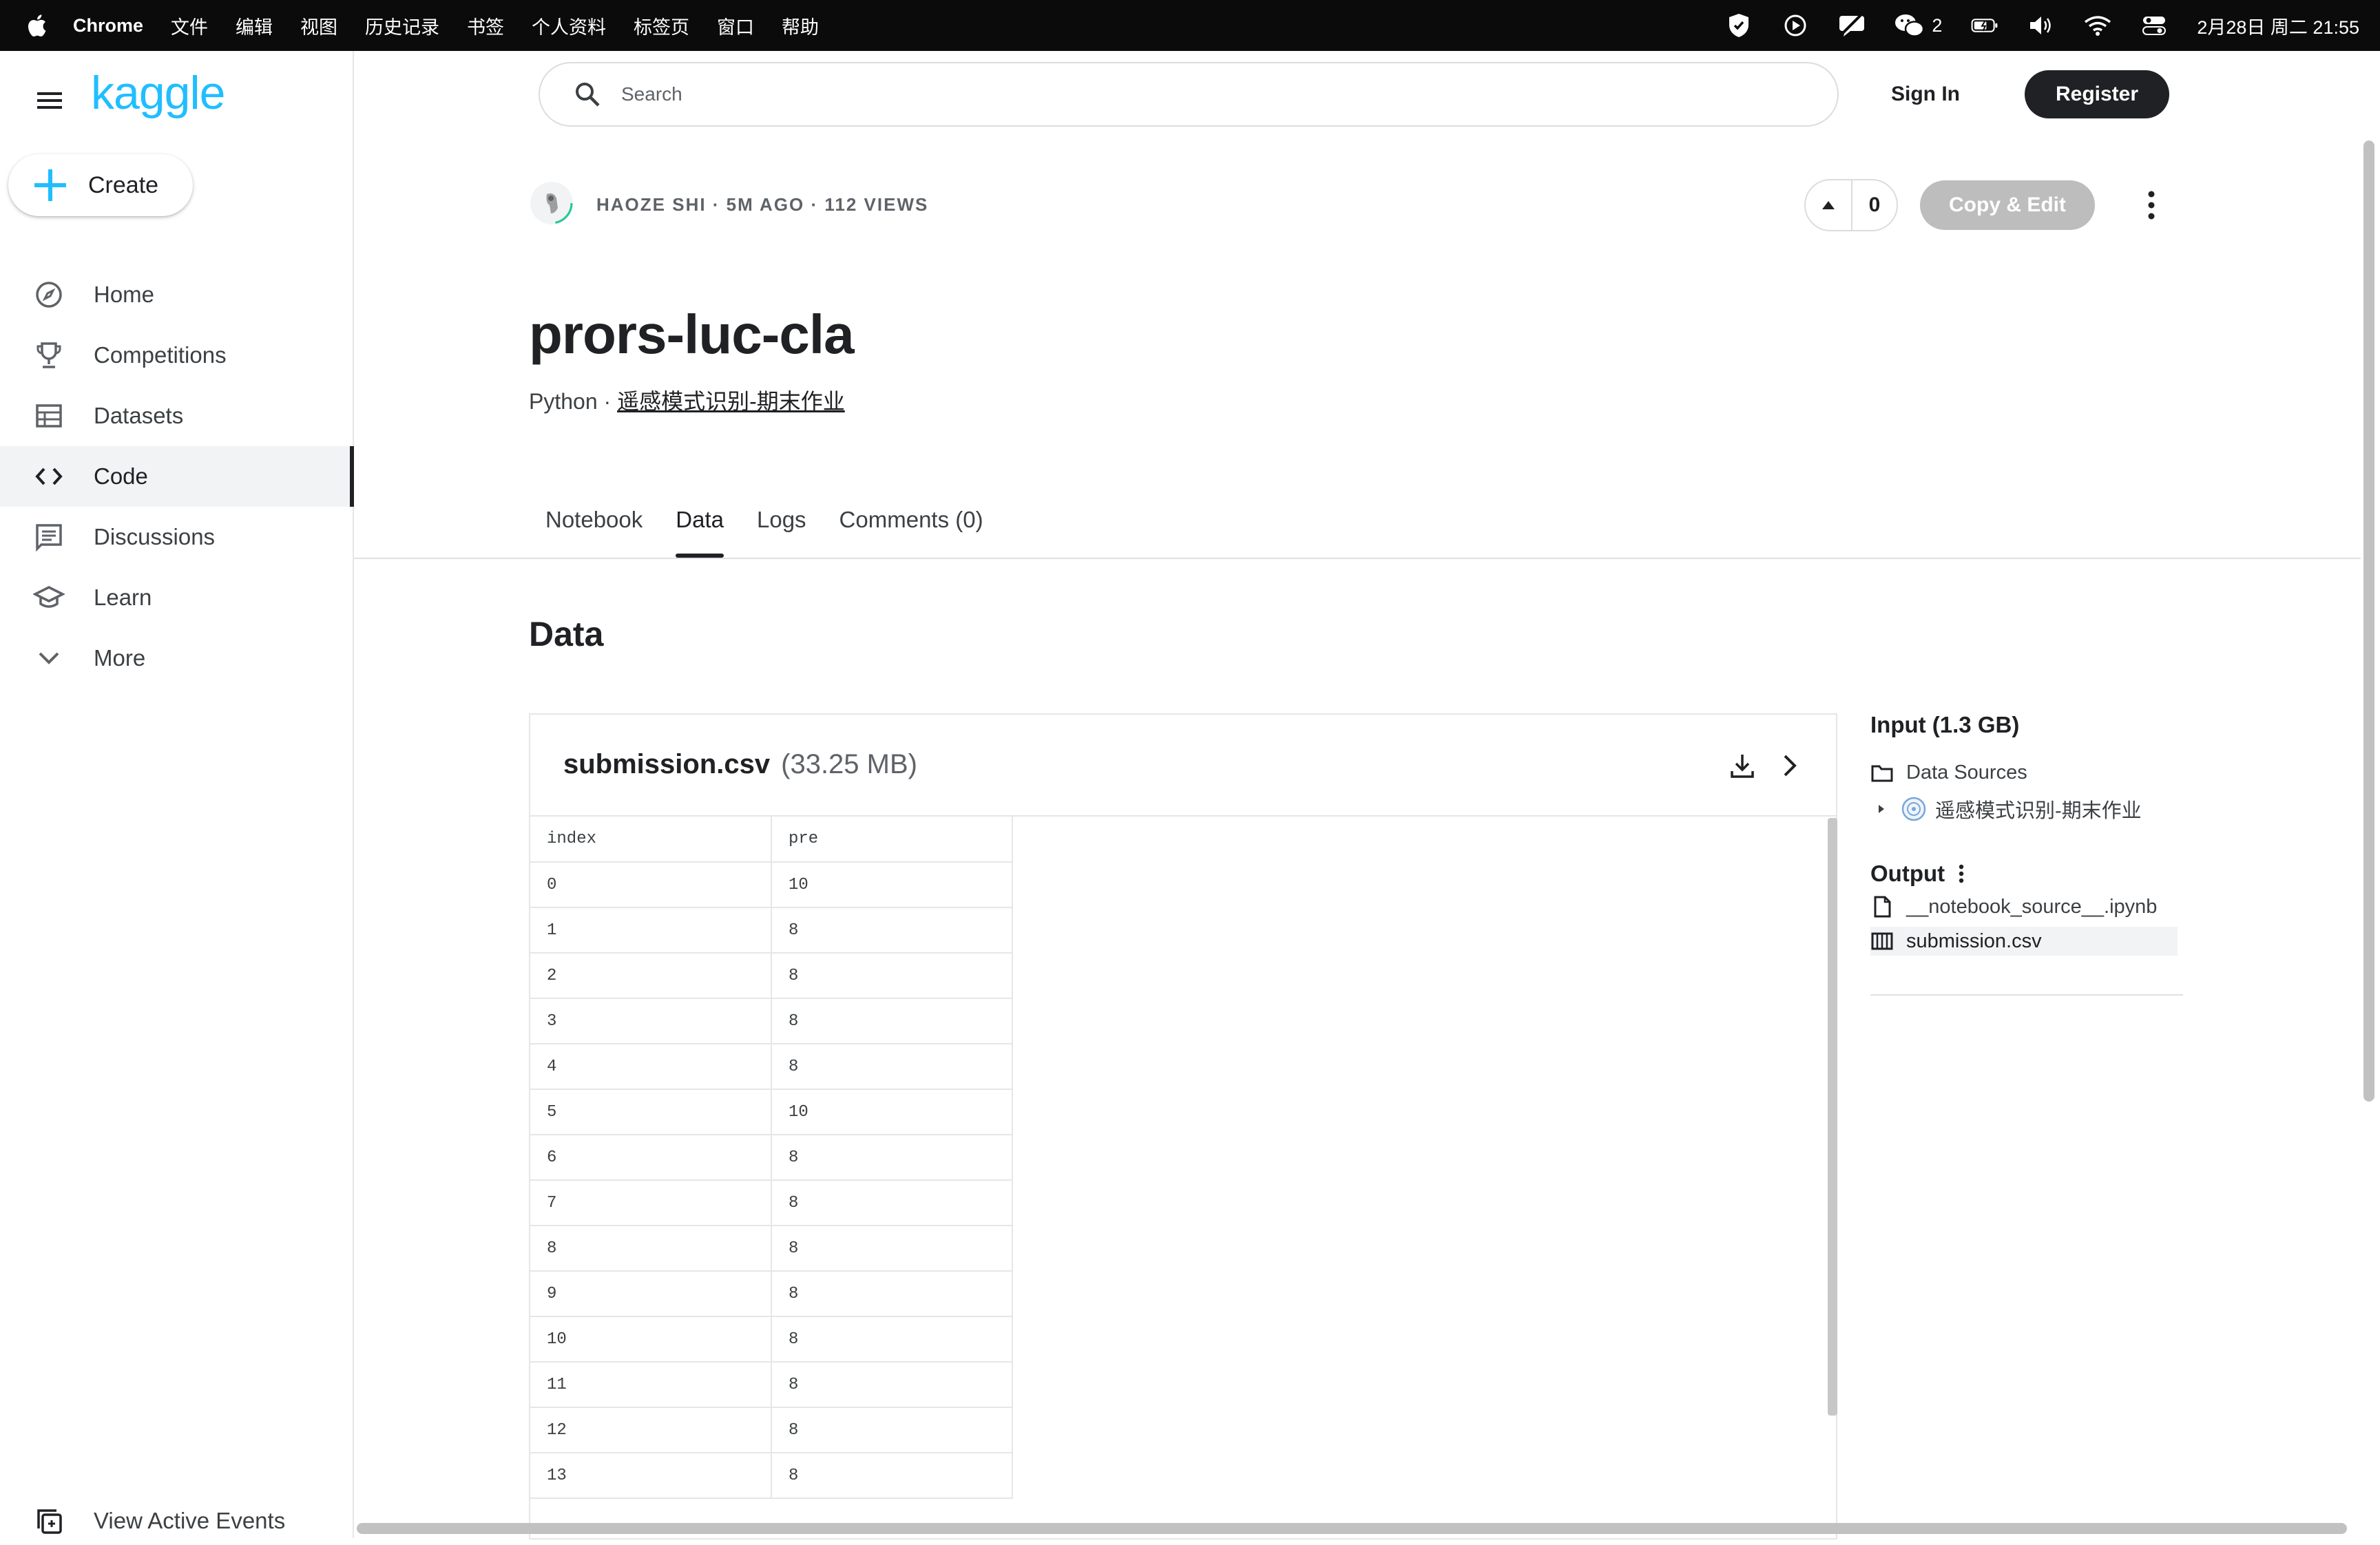 The height and width of the screenshot is (1545, 2380). Describe the element at coordinates (772, 1430) in the screenshot. I see `table-row: 12 8` at that location.